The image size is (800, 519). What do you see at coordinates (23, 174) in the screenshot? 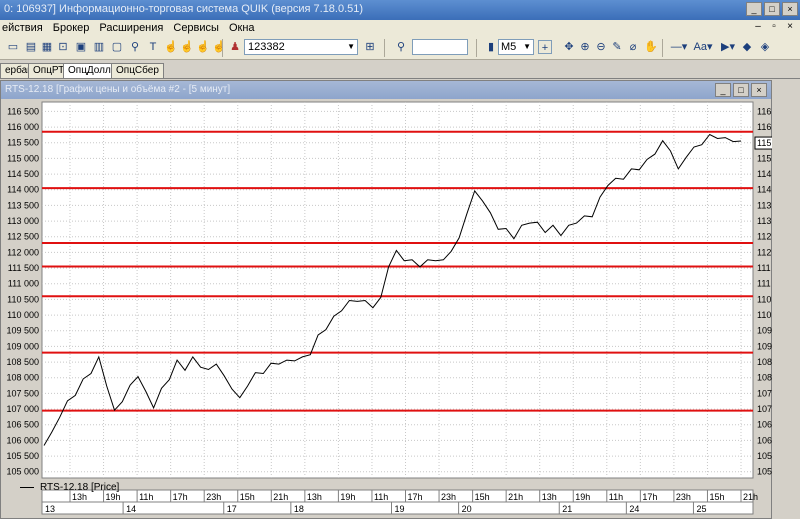
I see `y-tick-label-left: 114 500` at bounding box center [23, 174].